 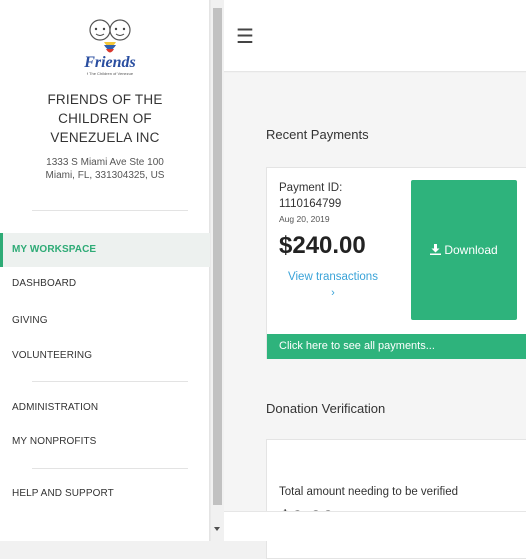 What do you see at coordinates (326, 408) in the screenshot?
I see `donation-verification-title: Donation Verification` at bounding box center [326, 408].